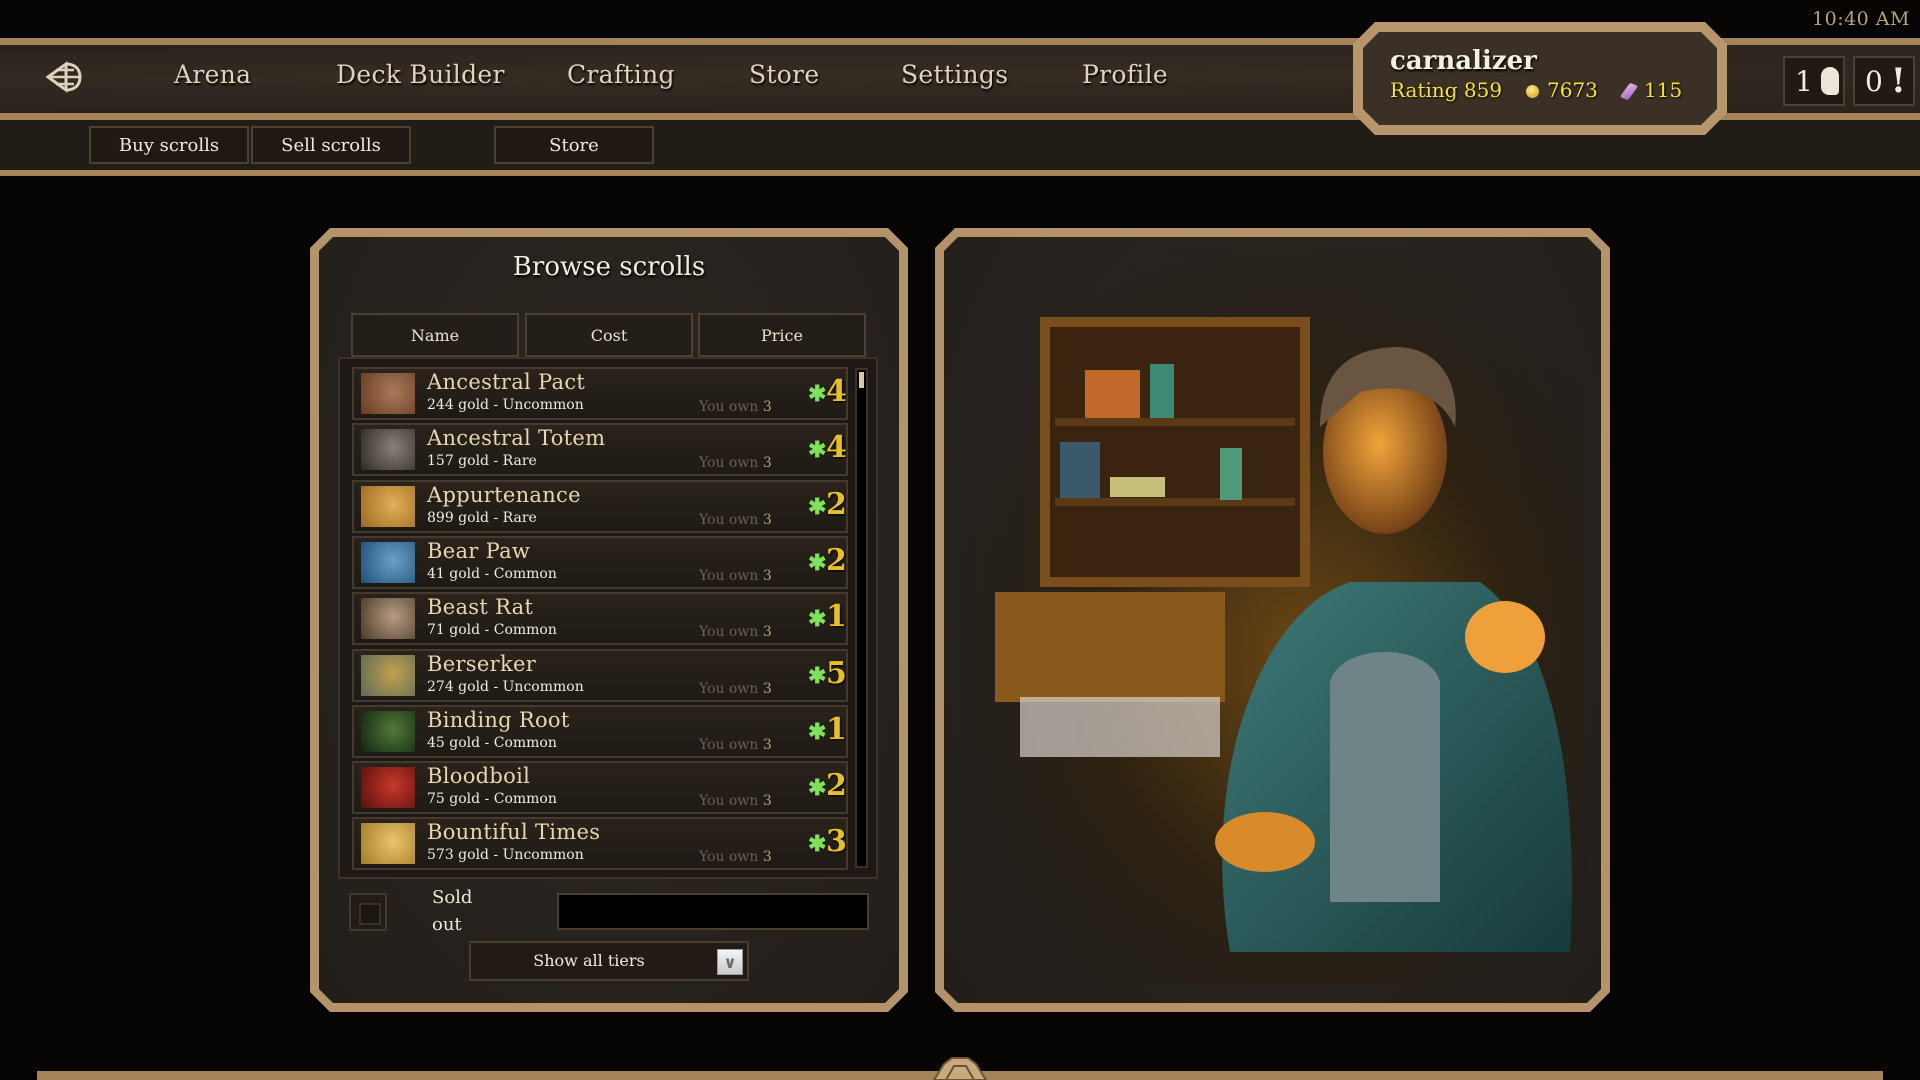 The height and width of the screenshot is (1080, 1920). Describe the element at coordinates (492, 573) in the screenshot. I see `card-detail: 41 gold - Common` at that location.